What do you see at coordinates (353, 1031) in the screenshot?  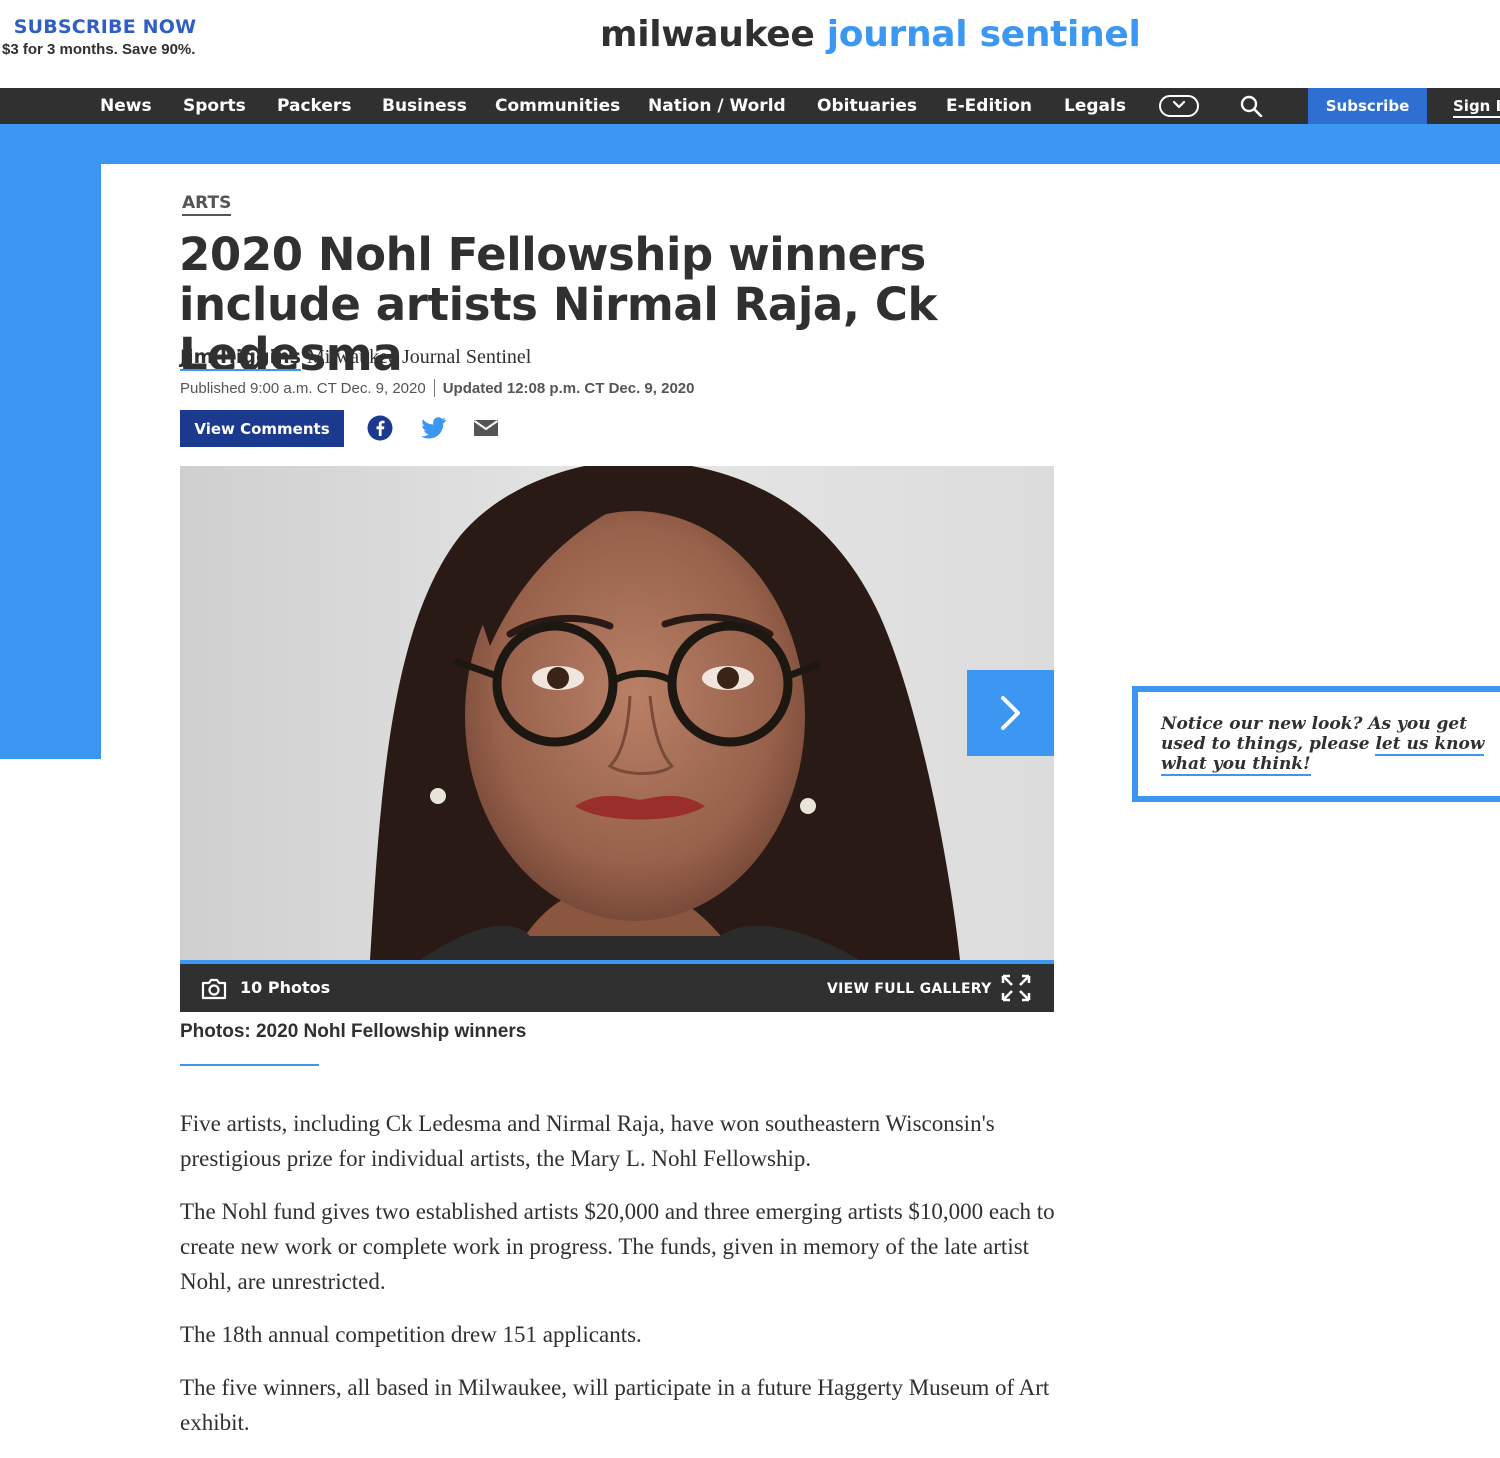 I see `gallery-caption: Photos: 2020 Nohl Fellowship winners` at bounding box center [353, 1031].